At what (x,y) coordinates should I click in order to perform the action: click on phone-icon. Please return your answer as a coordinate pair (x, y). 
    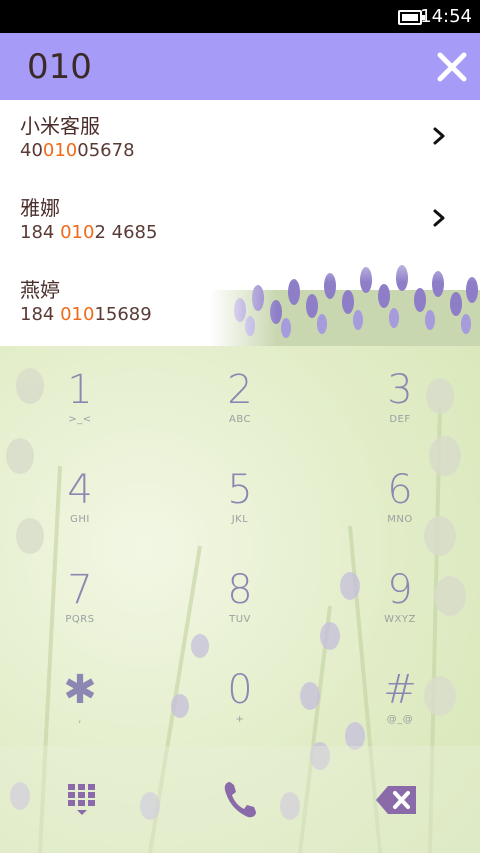
    Looking at the image, I should click on (240, 800).